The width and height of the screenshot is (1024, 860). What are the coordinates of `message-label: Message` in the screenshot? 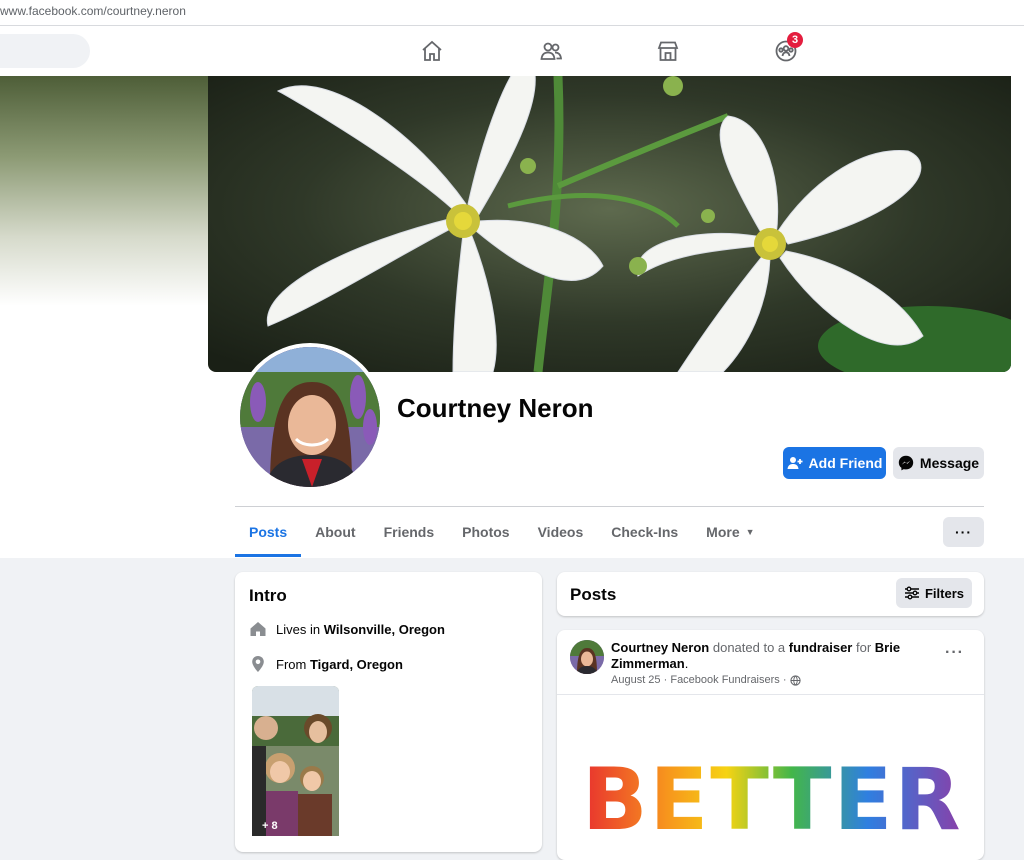 It's located at (949, 463).